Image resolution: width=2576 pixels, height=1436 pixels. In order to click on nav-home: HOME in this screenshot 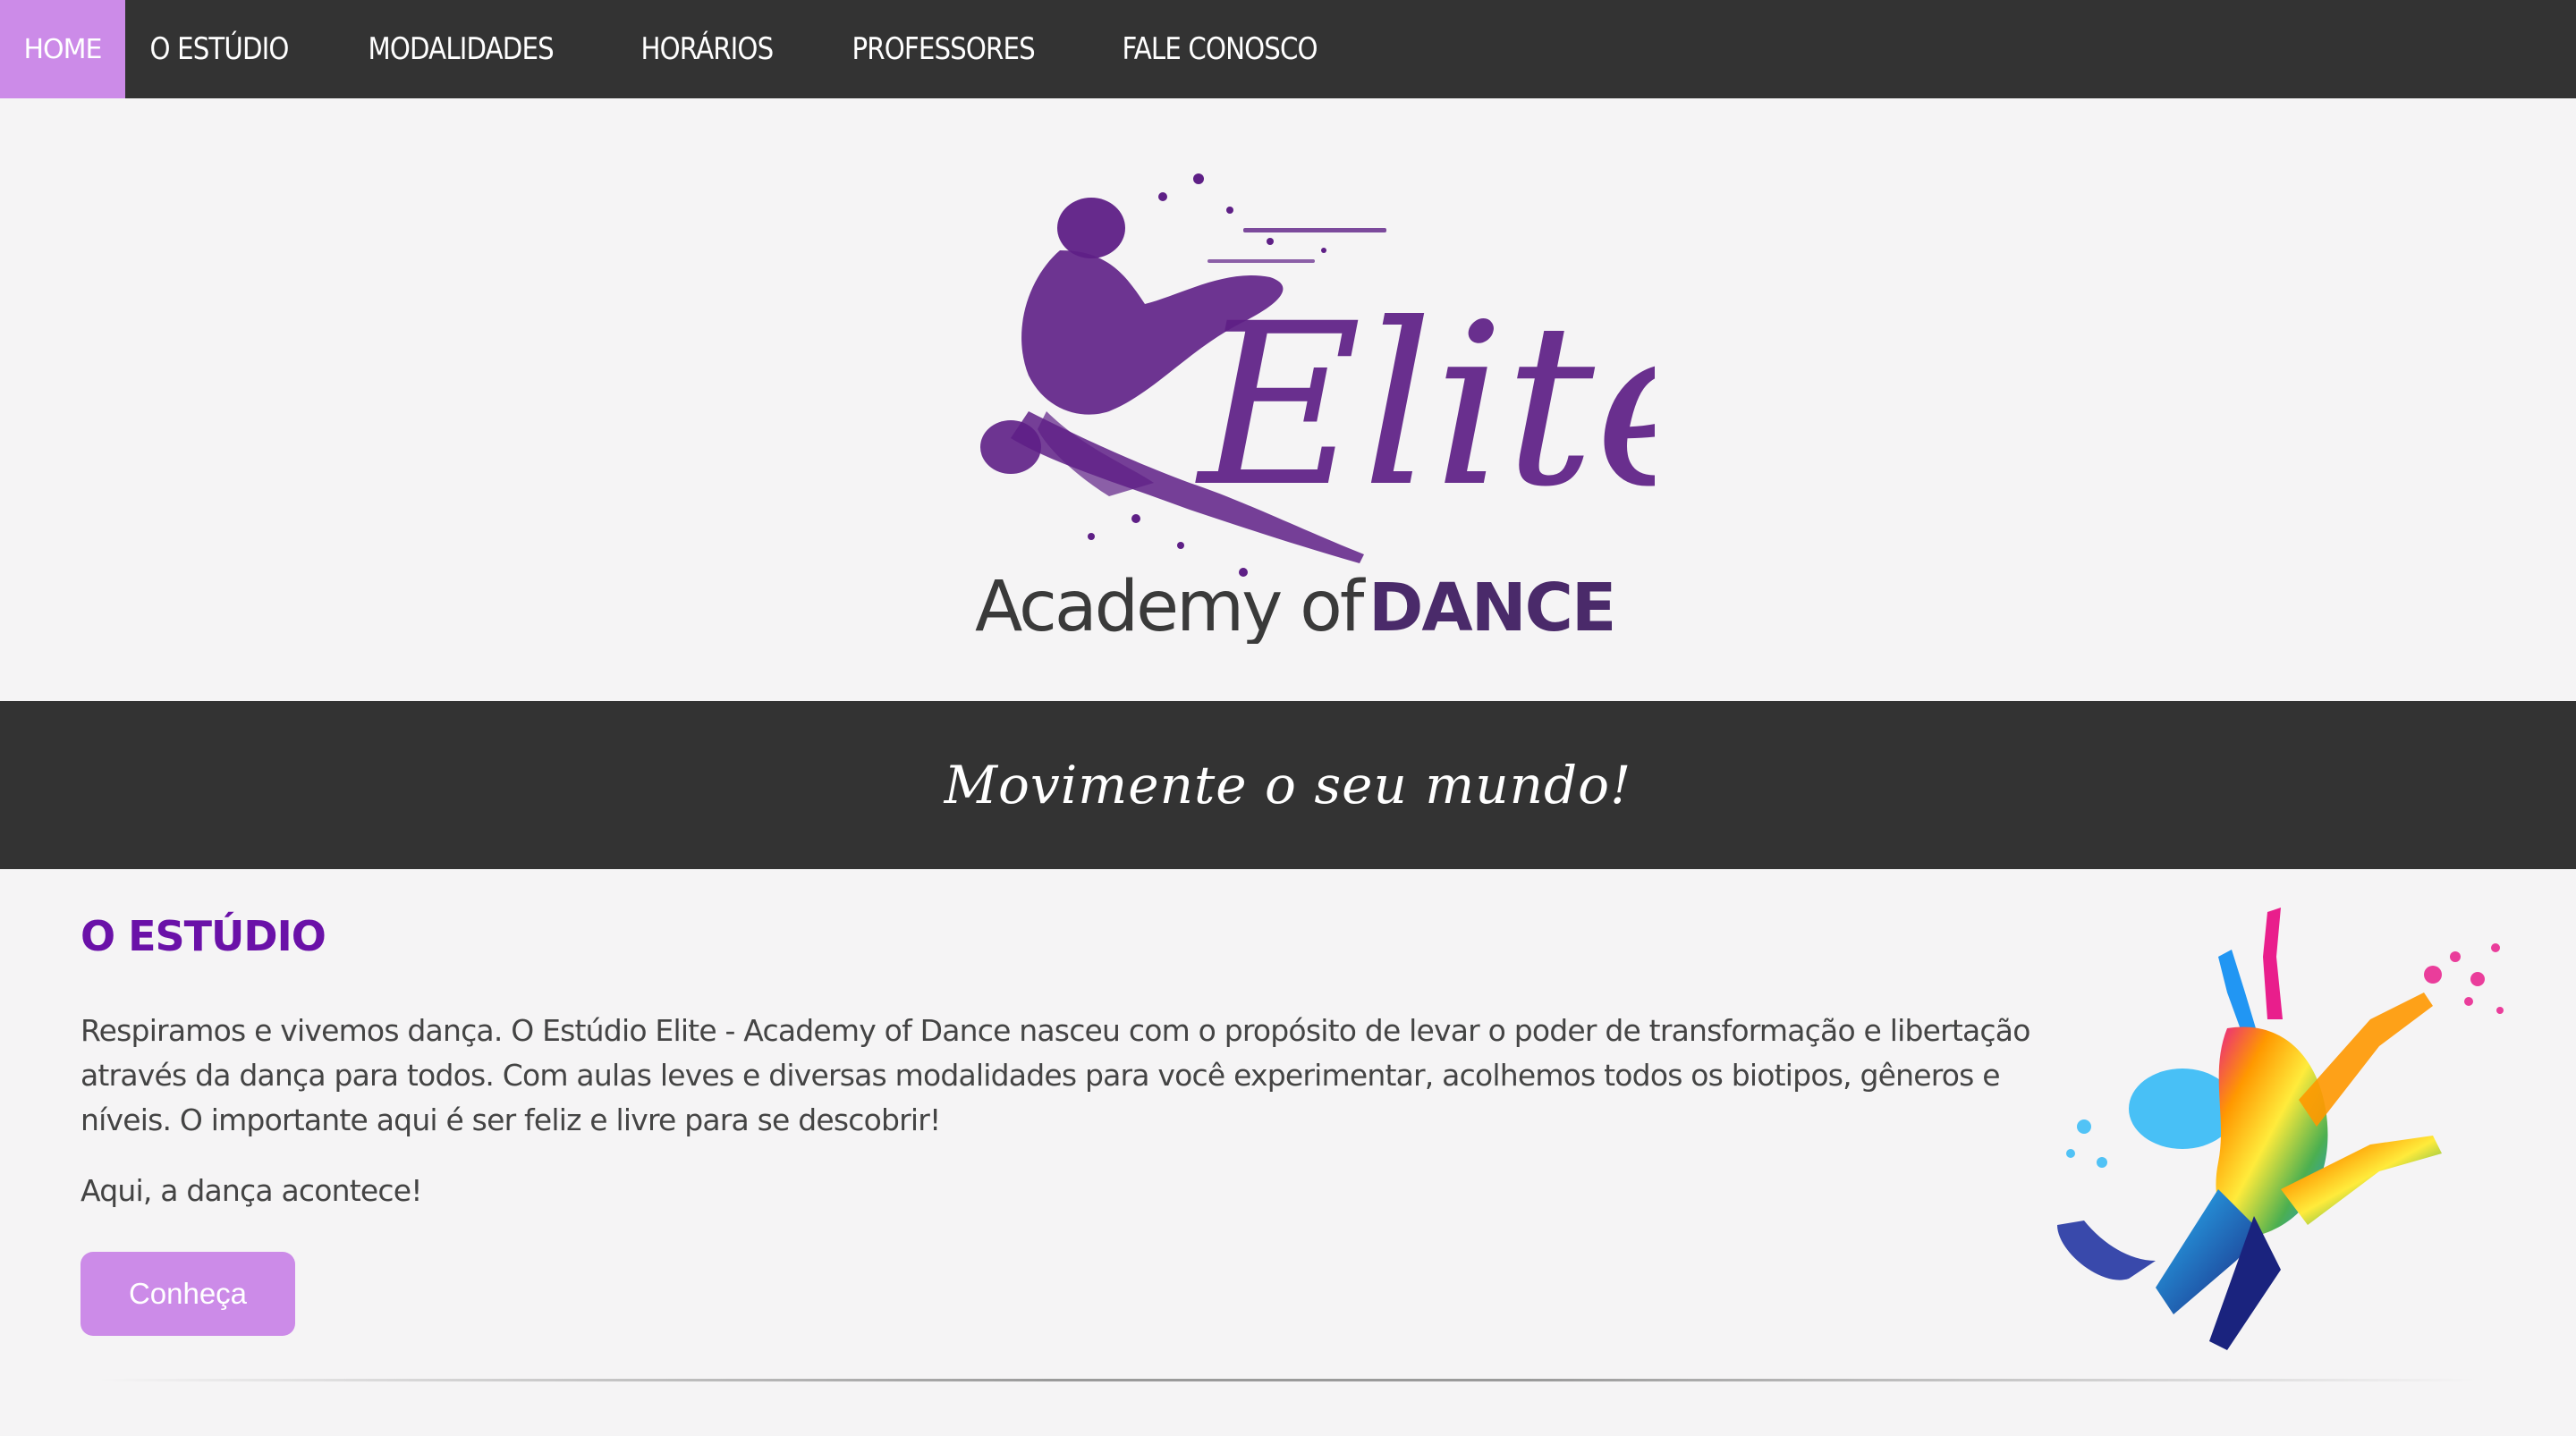, I will do `click(62, 49)`.